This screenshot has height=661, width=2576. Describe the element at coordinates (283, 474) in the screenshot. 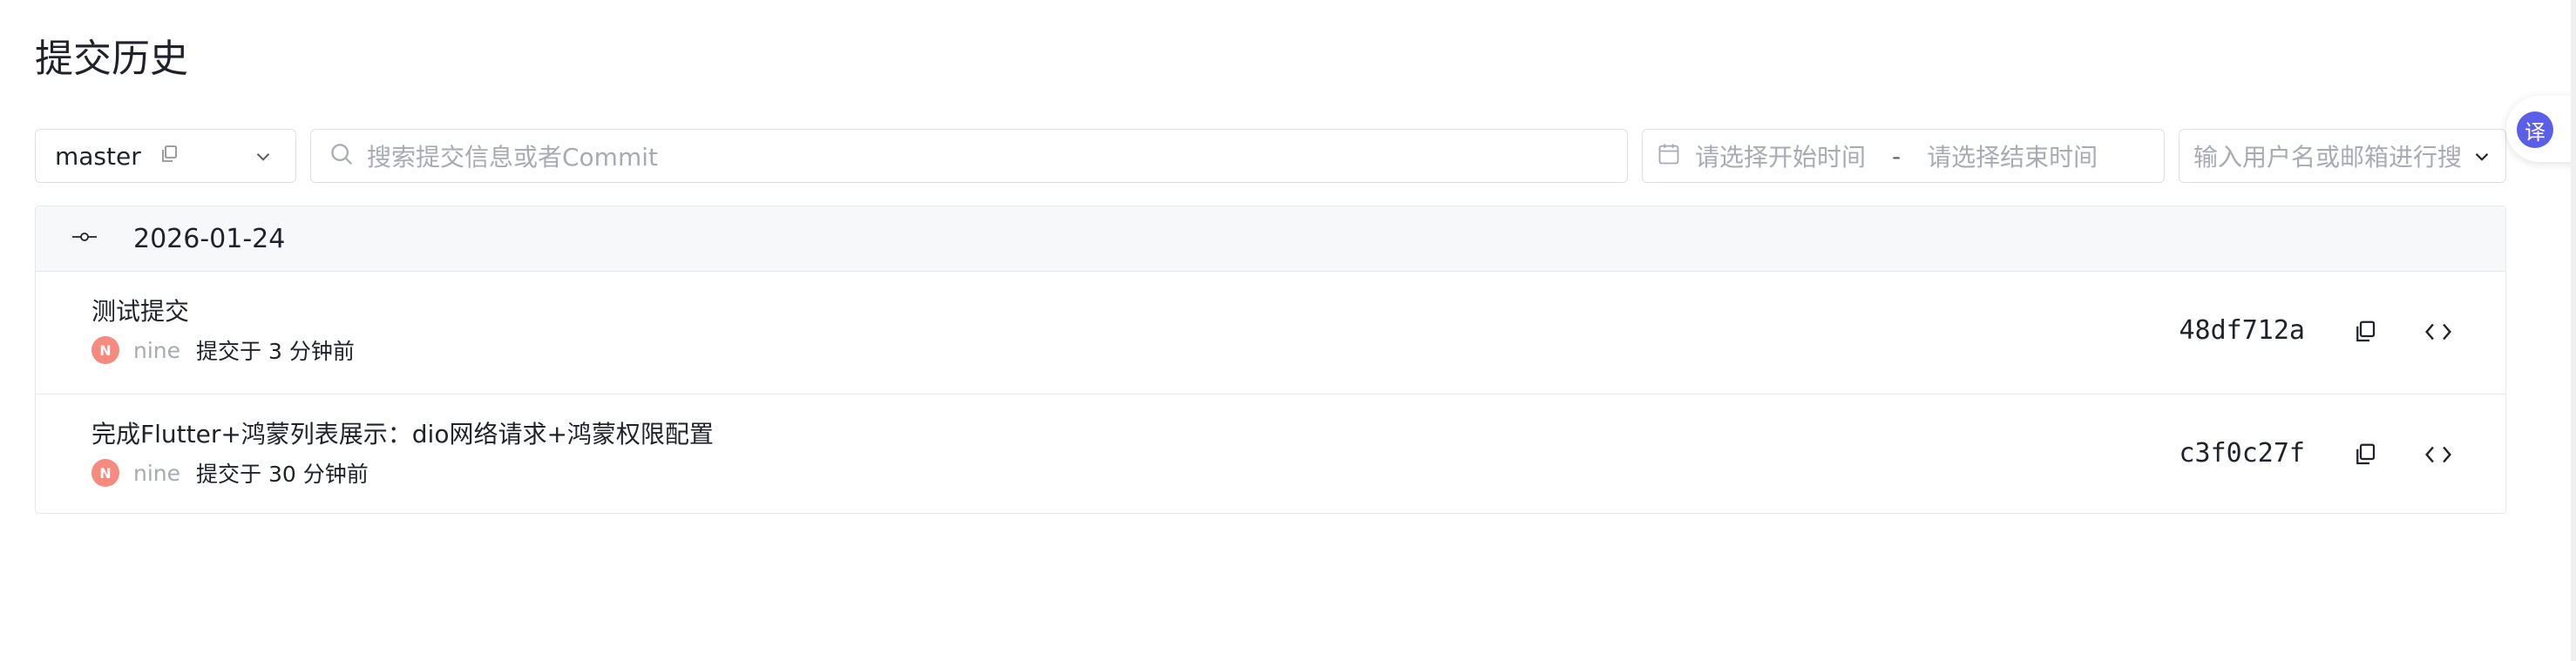

I see `commit-time: 提交于 30 分钟前` at that location.